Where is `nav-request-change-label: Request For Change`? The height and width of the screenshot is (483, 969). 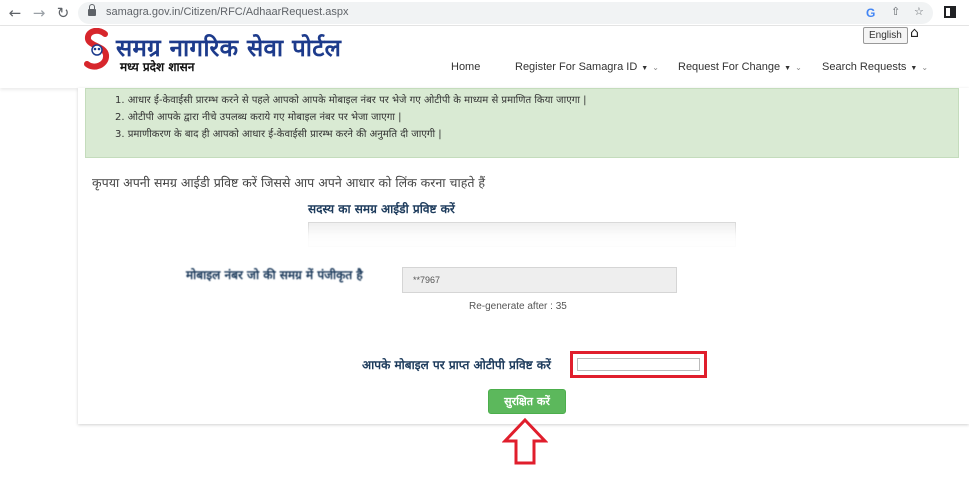 nav-request-change-label: Request For Change is located at coordinates (729, 67).